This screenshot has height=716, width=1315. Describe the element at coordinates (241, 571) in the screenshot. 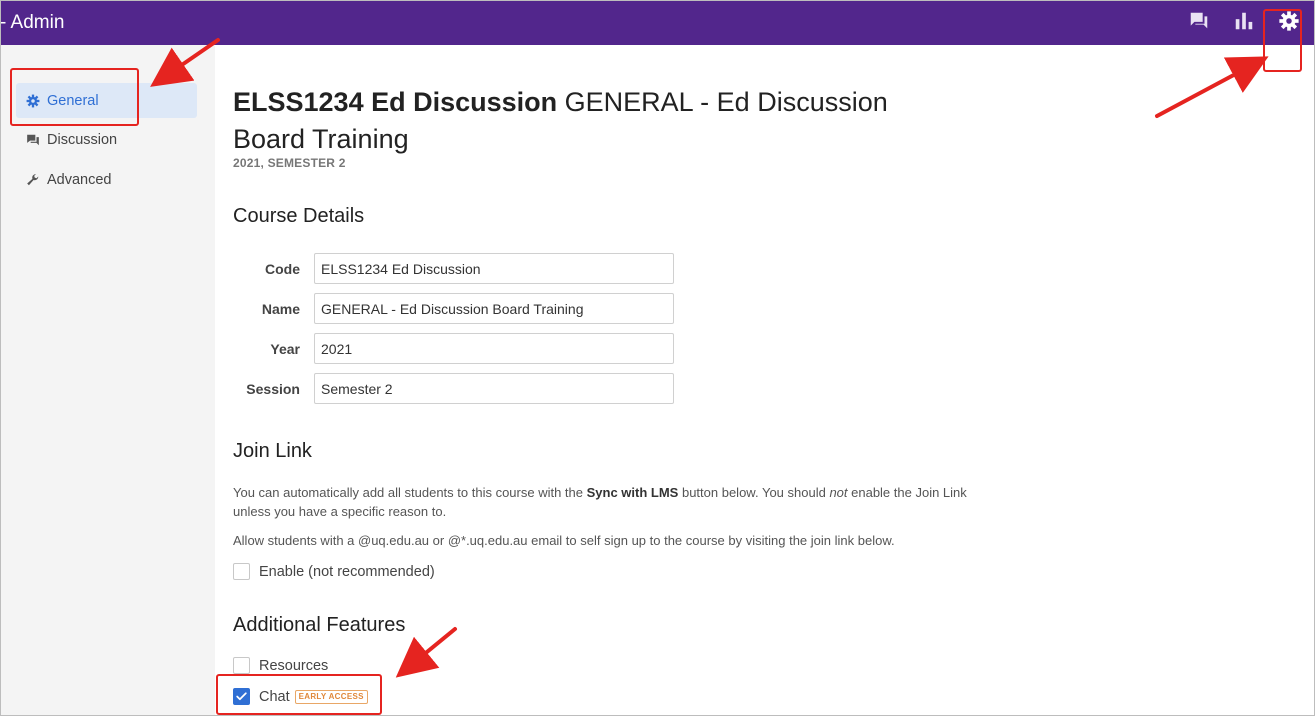

I see `enable-checkbox` at that location.